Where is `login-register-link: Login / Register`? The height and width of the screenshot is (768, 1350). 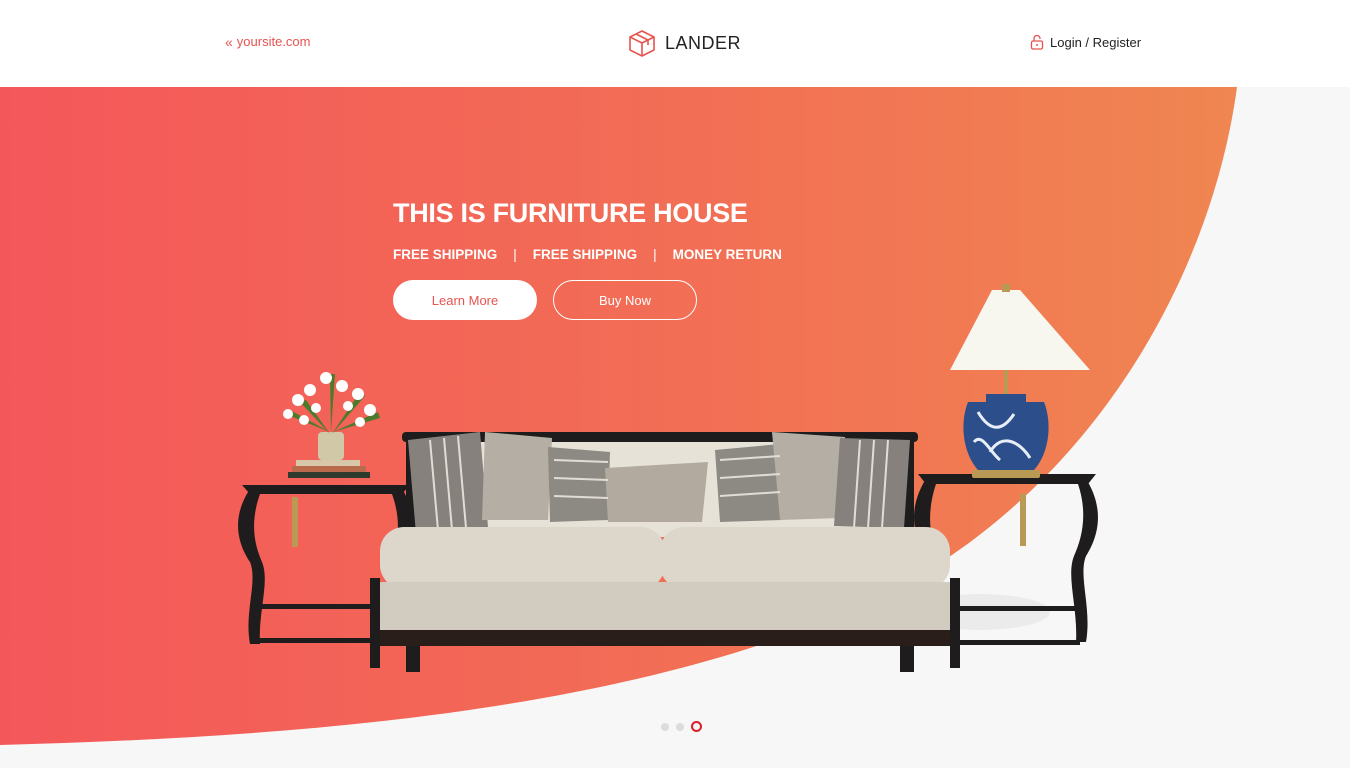
login-register-link: Login / Register is located at coordinates (1085, 42).